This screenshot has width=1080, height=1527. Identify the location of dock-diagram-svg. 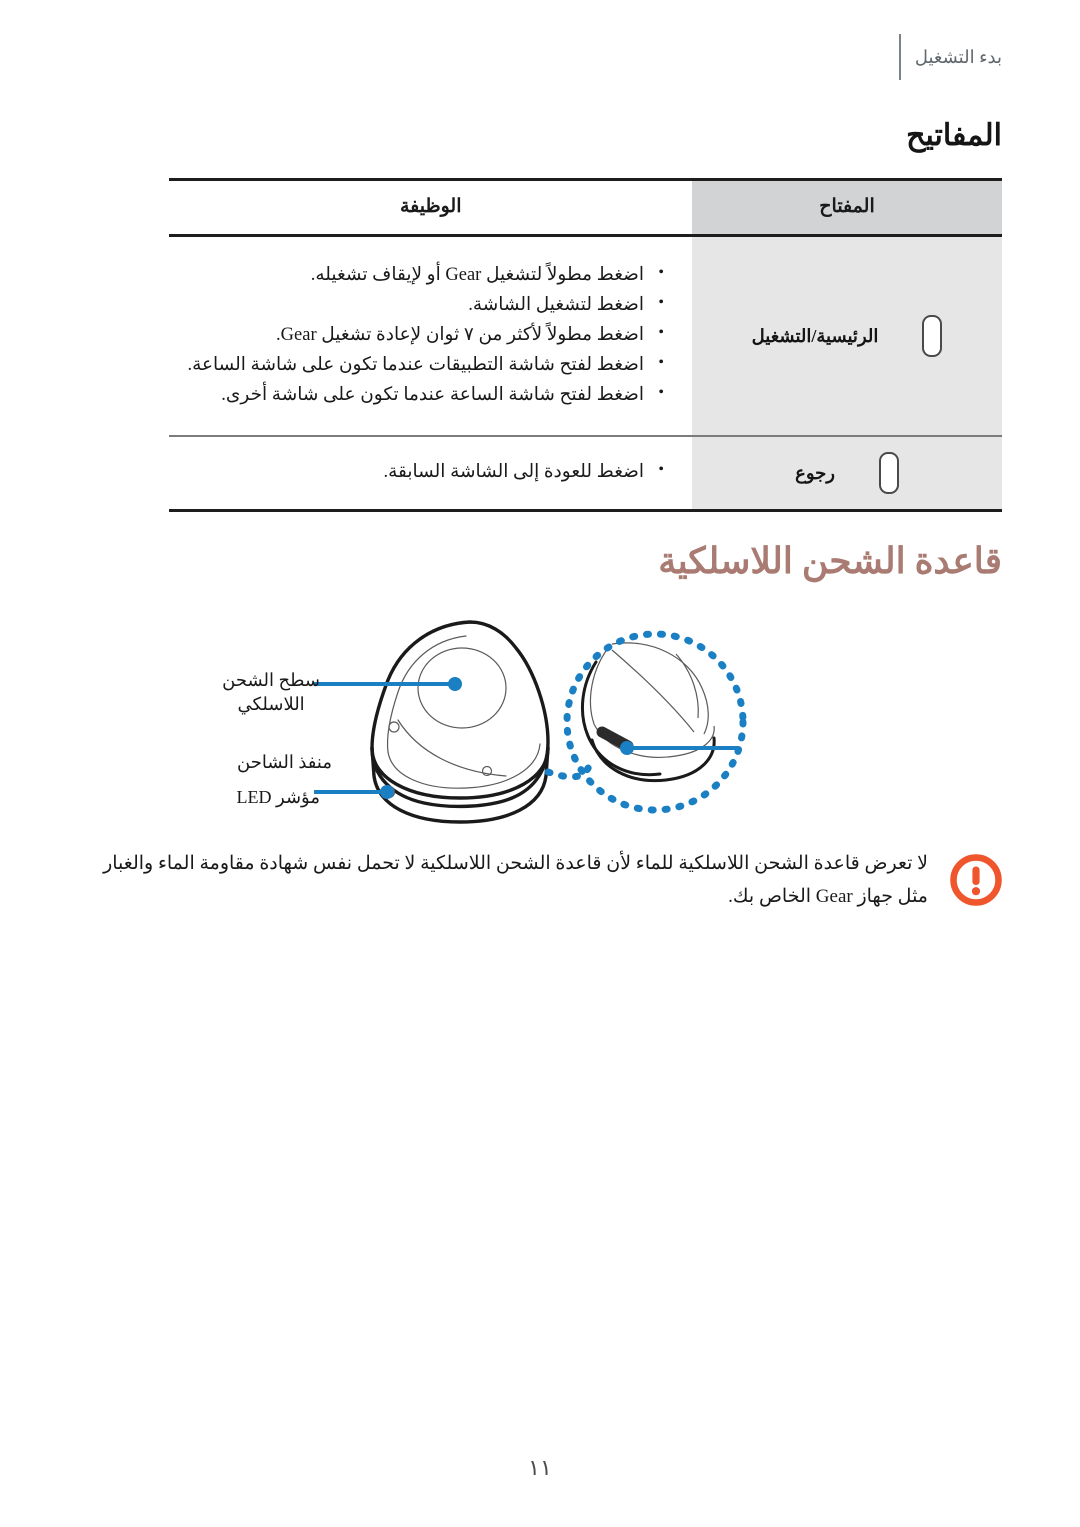
(530, 722).